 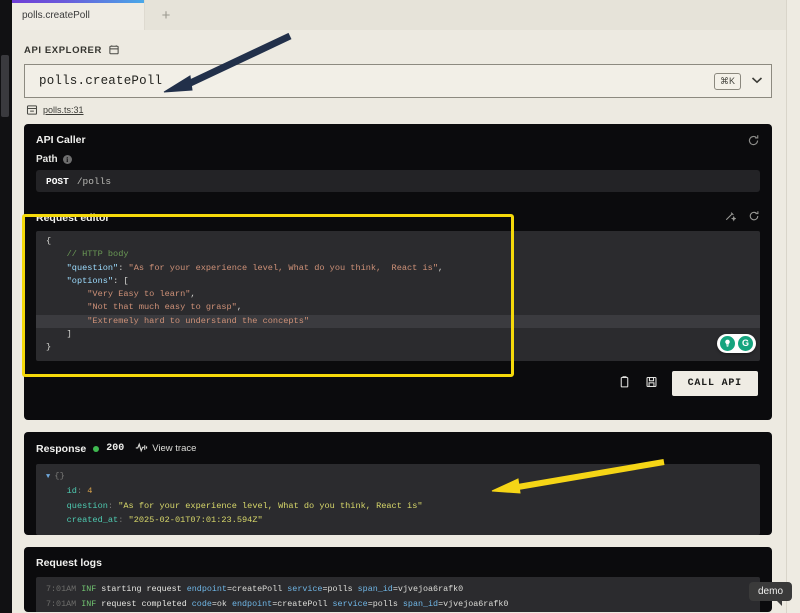 What do you see at coordinates (757, 81) in the screenshot?
I see `chevron-down-icon` at bounding box center [757, 81].